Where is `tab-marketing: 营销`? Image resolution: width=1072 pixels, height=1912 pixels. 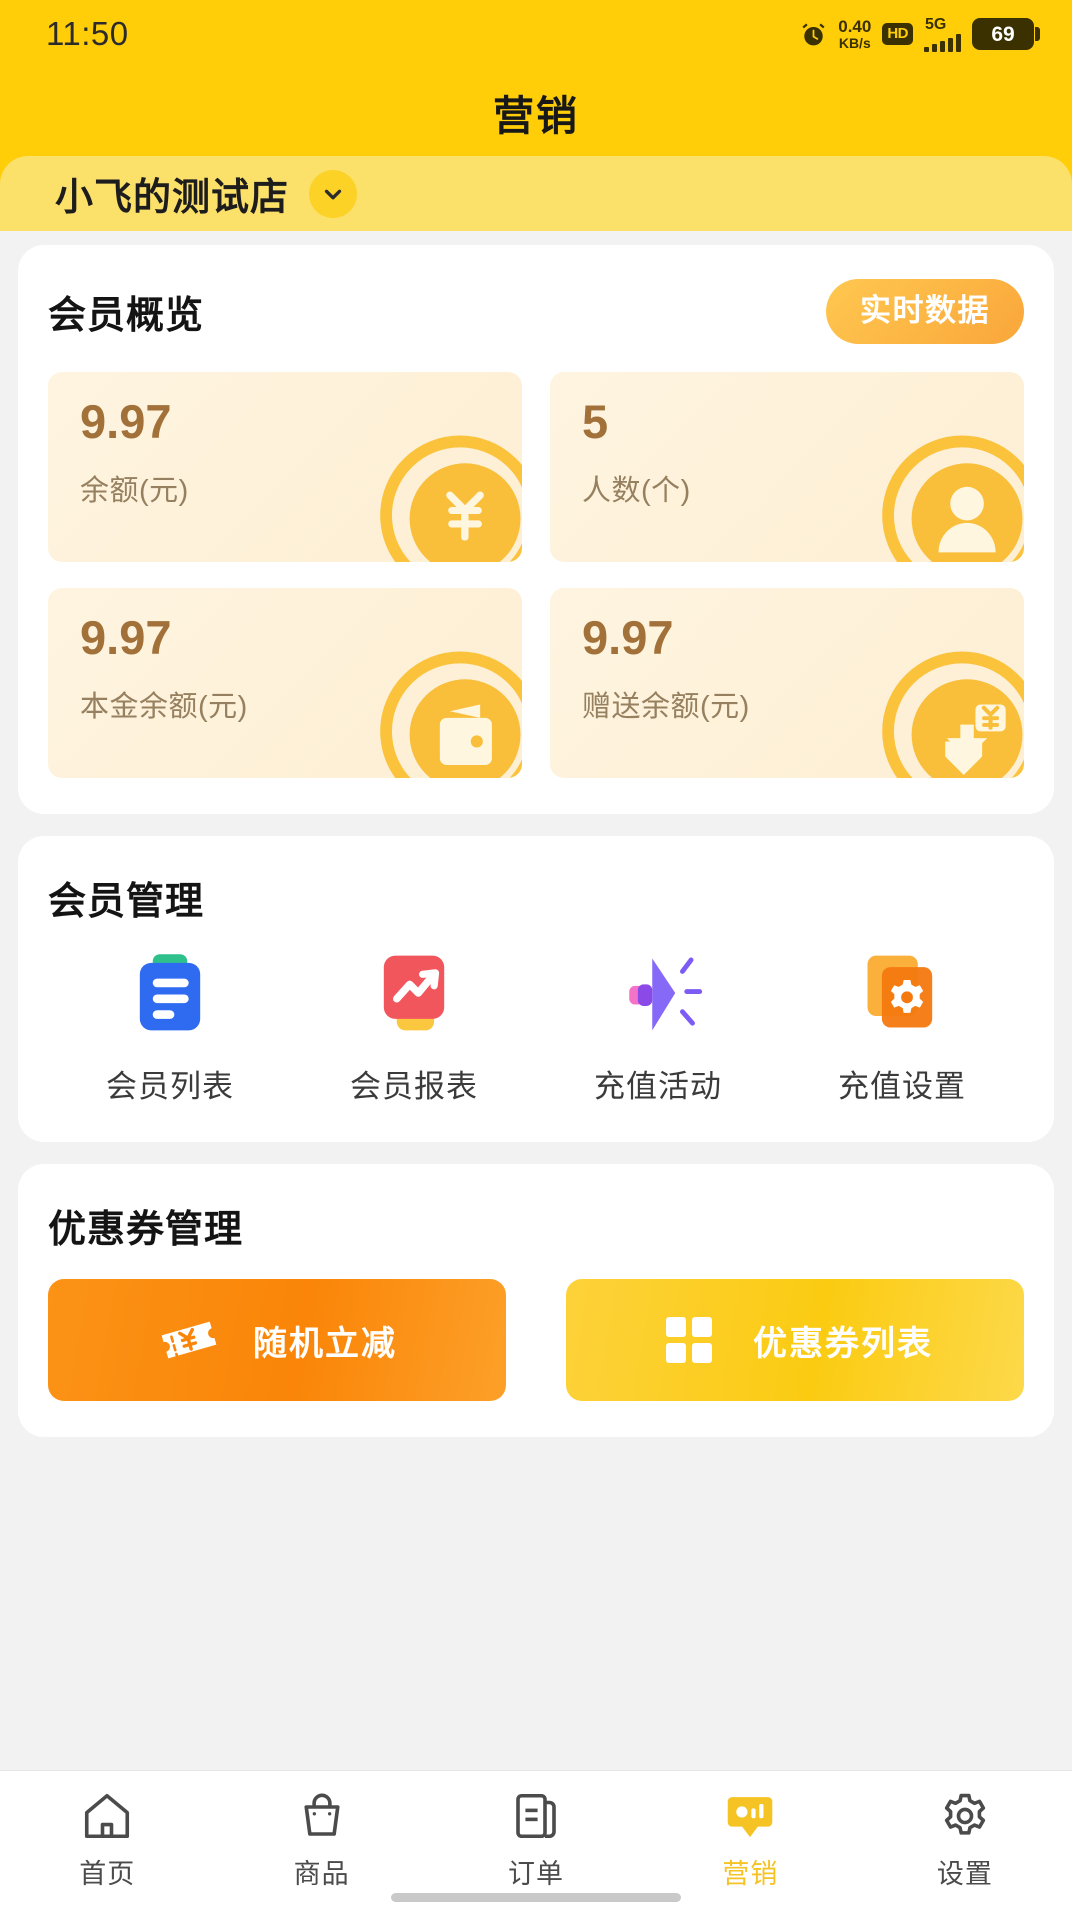
tab-marketing: 营销 is located at coordinates (750, 1840).